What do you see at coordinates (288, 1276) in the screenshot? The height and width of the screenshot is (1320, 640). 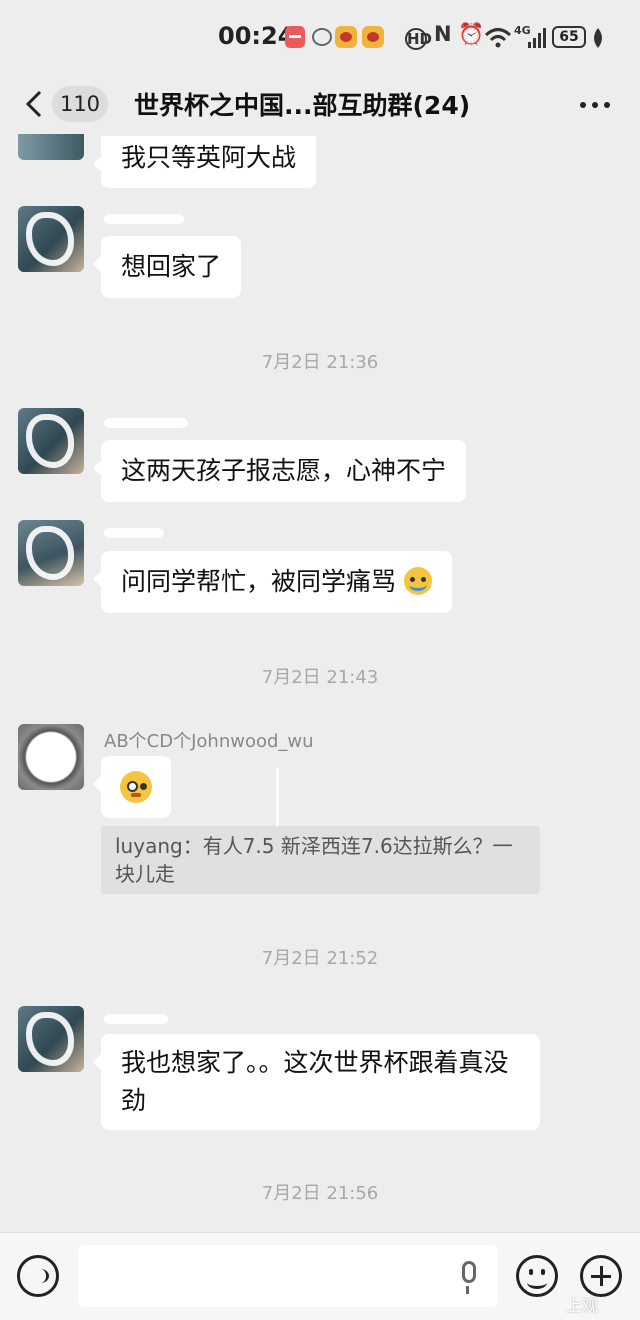 I see `message-input` at bounding box center [288, 1276].